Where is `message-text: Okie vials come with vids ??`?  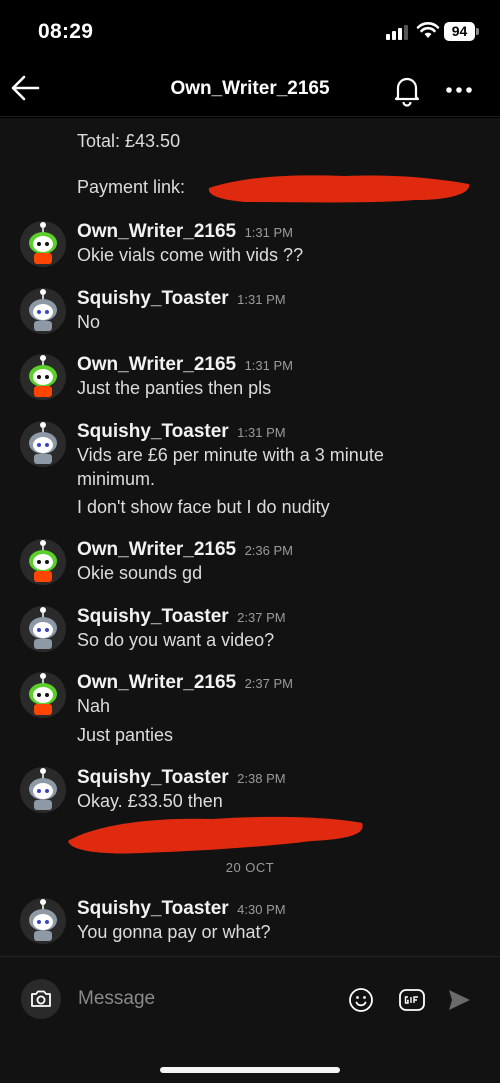
message-text: Okie vials come with vids ?? is located at coordinates (190, 255).